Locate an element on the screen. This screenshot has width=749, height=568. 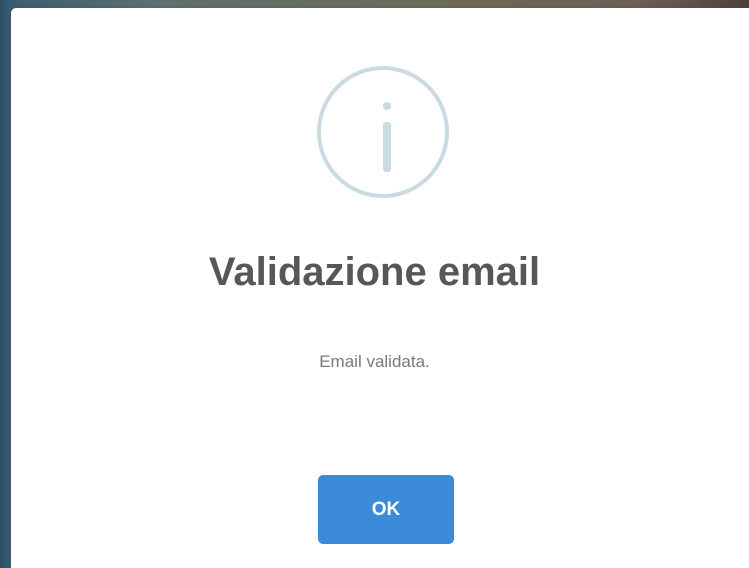
info-icon-stem is located at coordinates (387, 147).